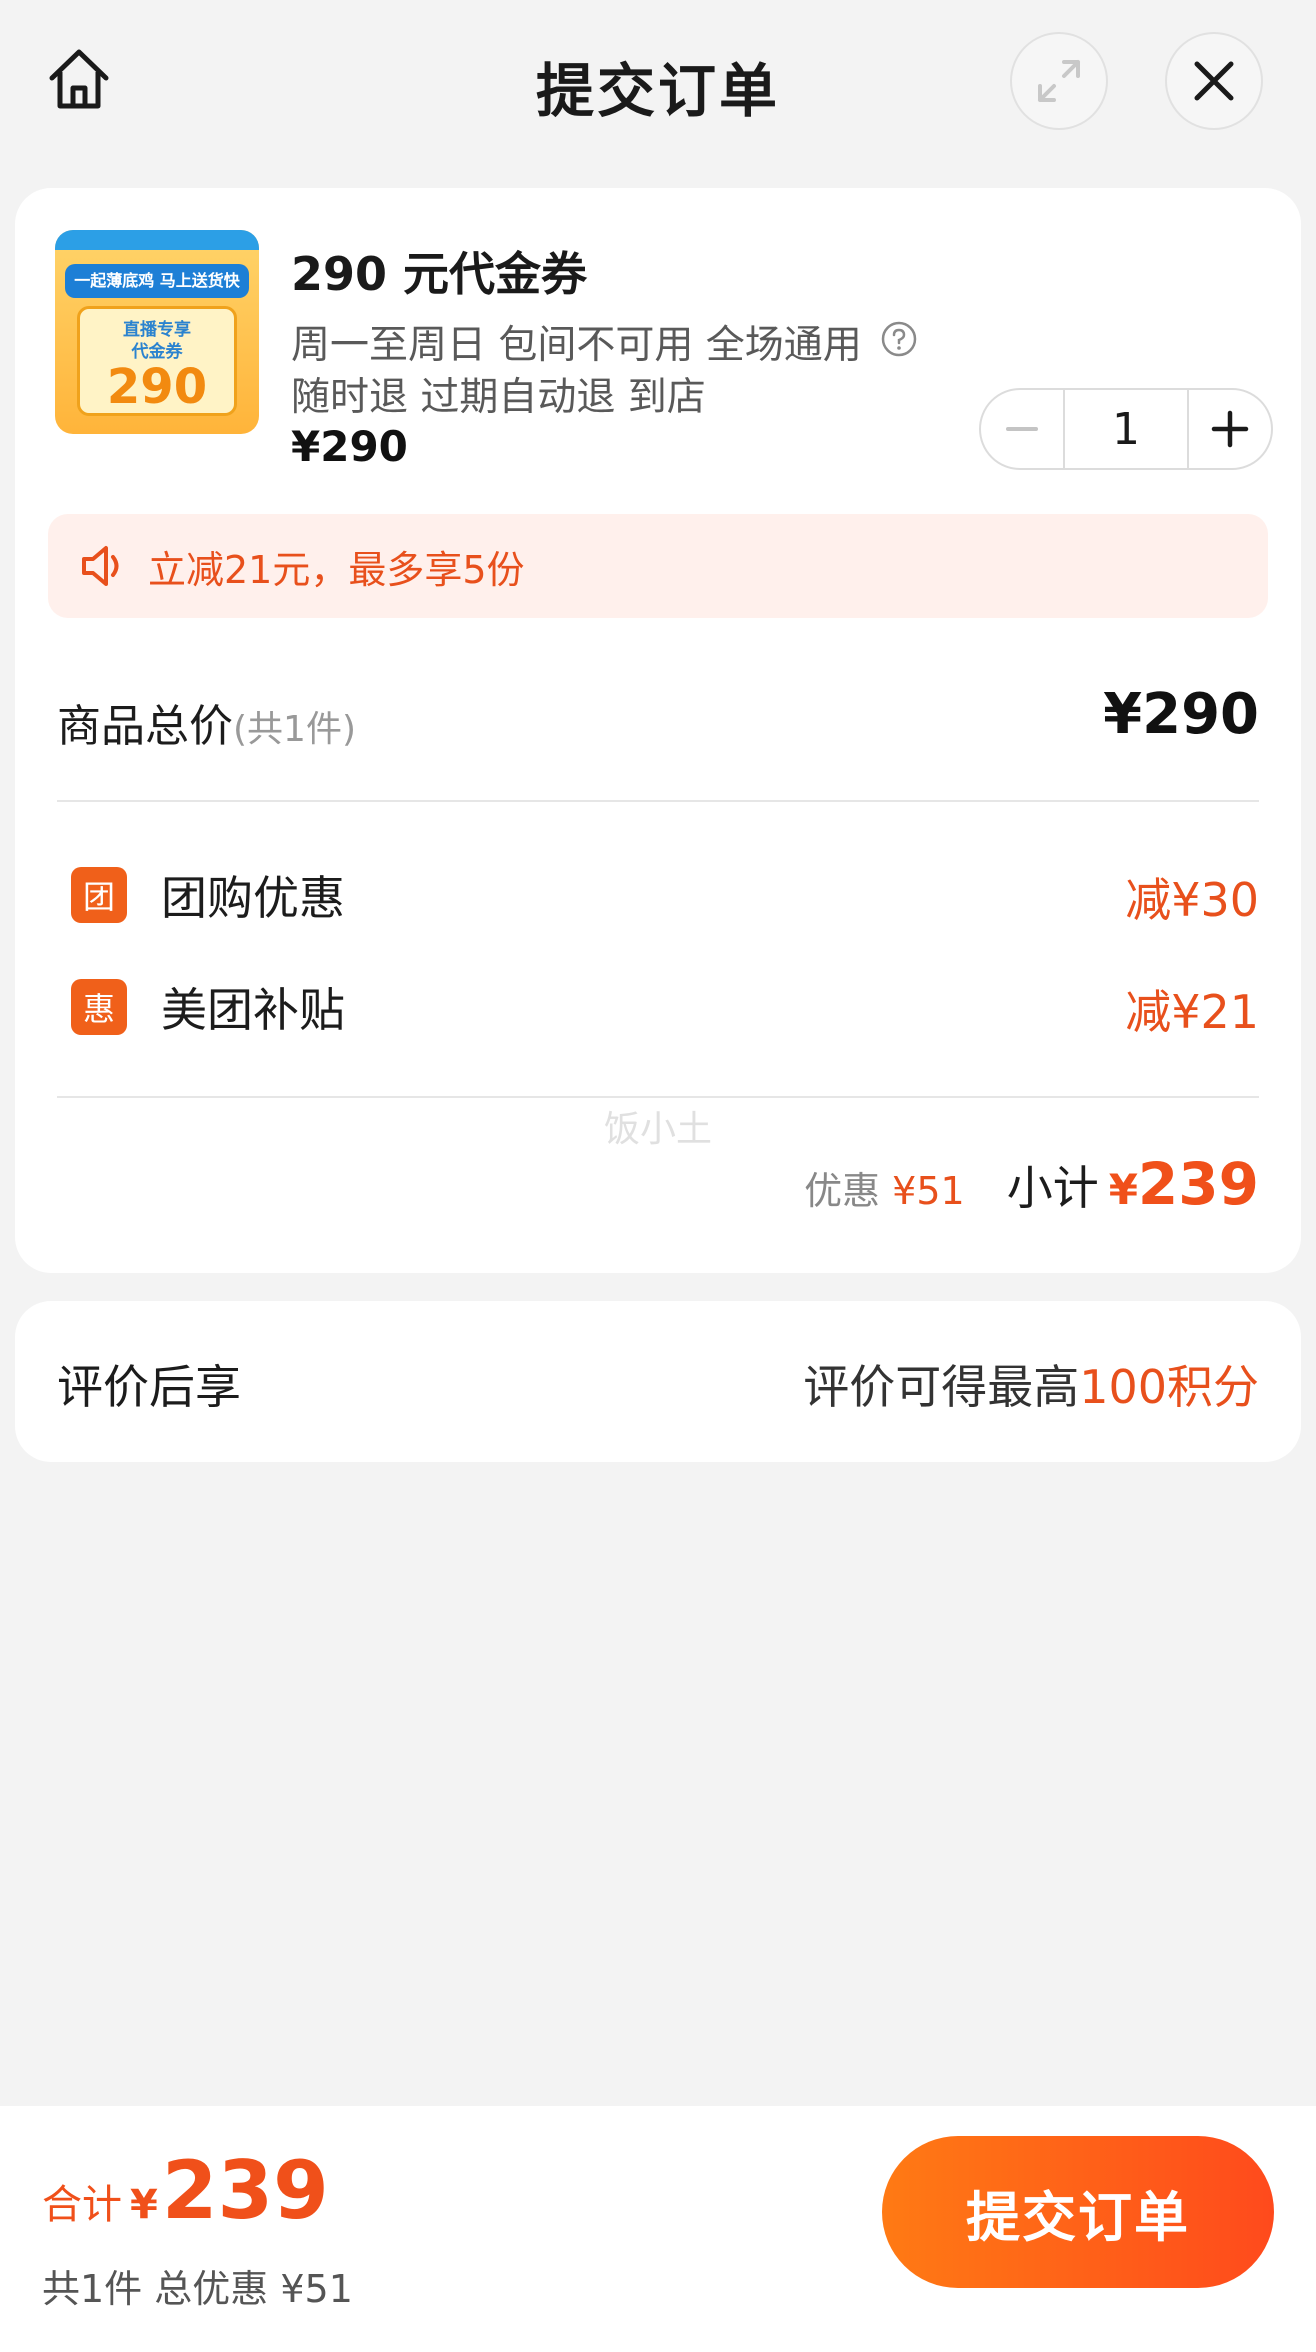 This screenshot has width=1316, height=2352. I want to click on product-desc-line1: 周一至周日 包间不可用 全场通用, so click(604, 343).